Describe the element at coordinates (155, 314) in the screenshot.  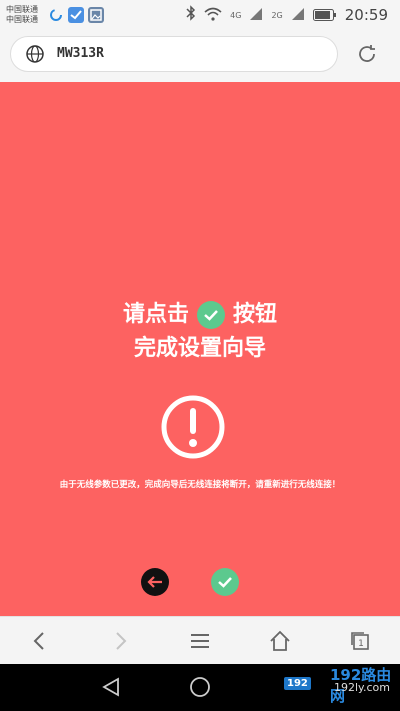
I see `instruction-before: 请点击` at that location.